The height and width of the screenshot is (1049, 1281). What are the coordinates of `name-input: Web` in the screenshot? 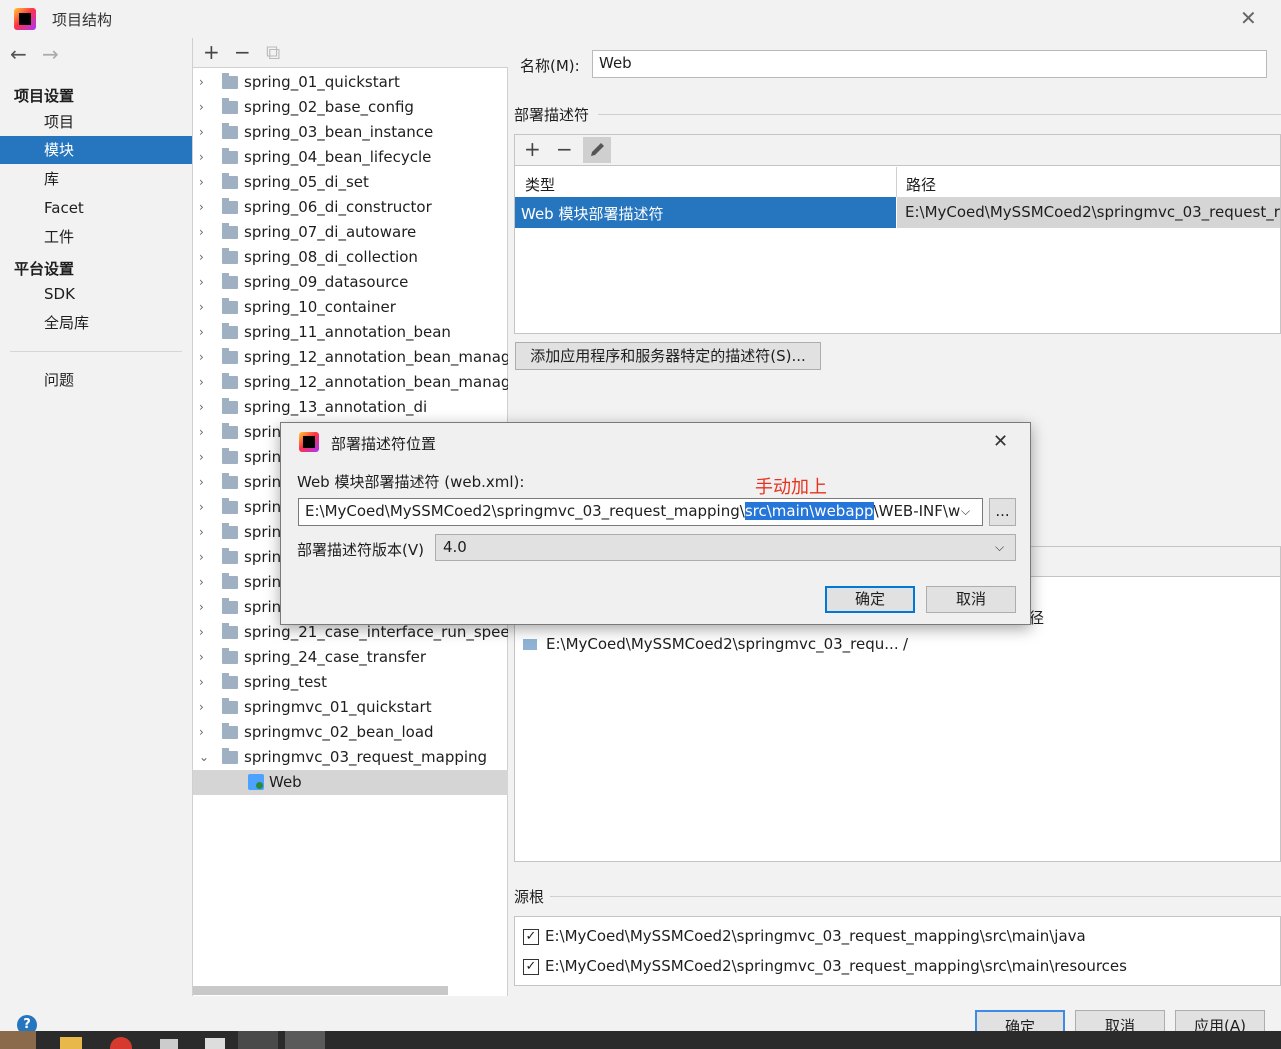 It's located at (929, 64).